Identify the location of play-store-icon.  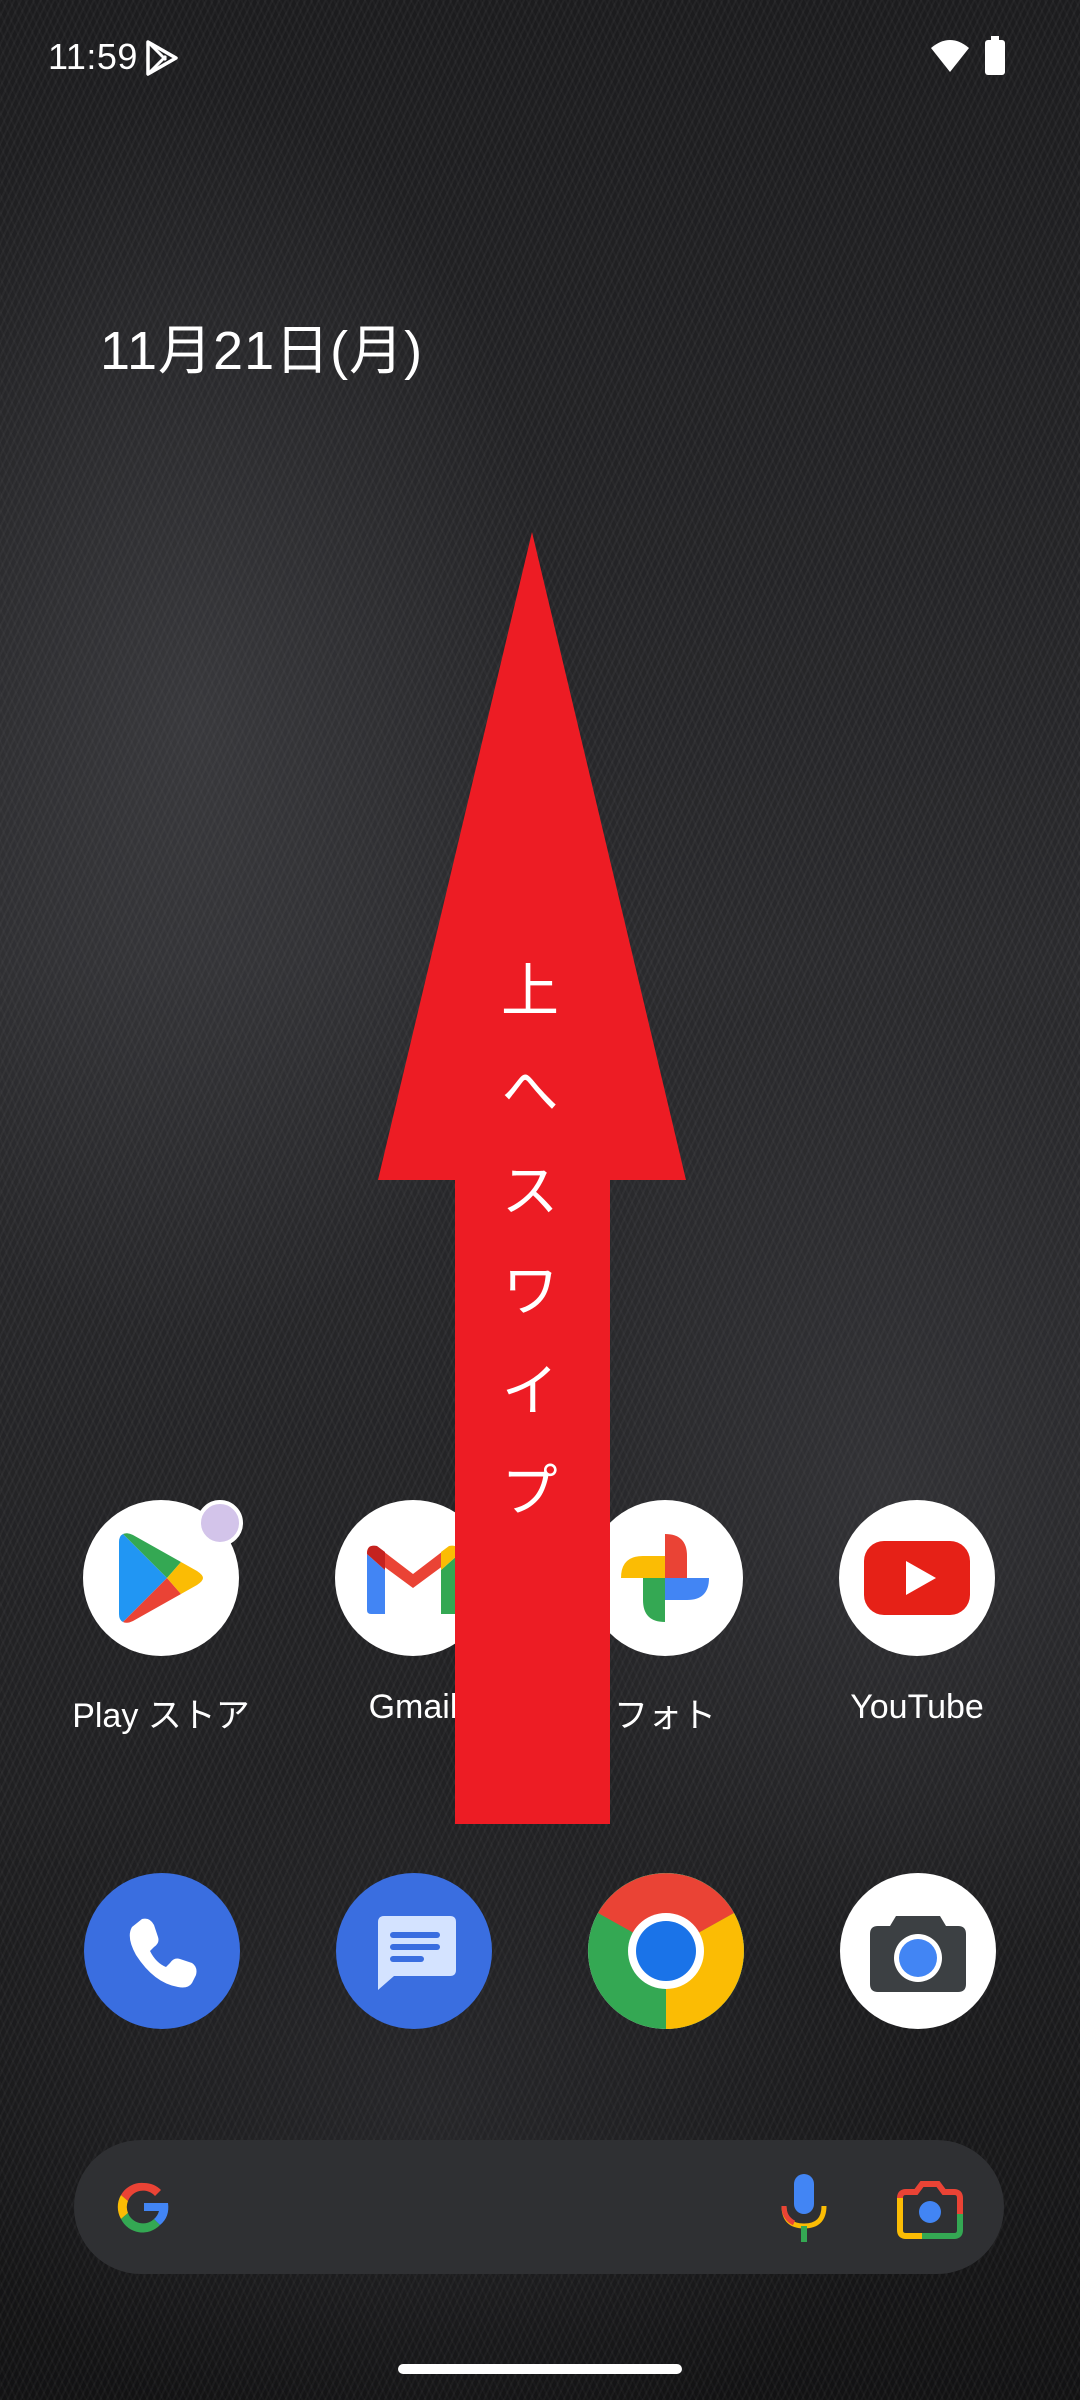
(163, 1578).